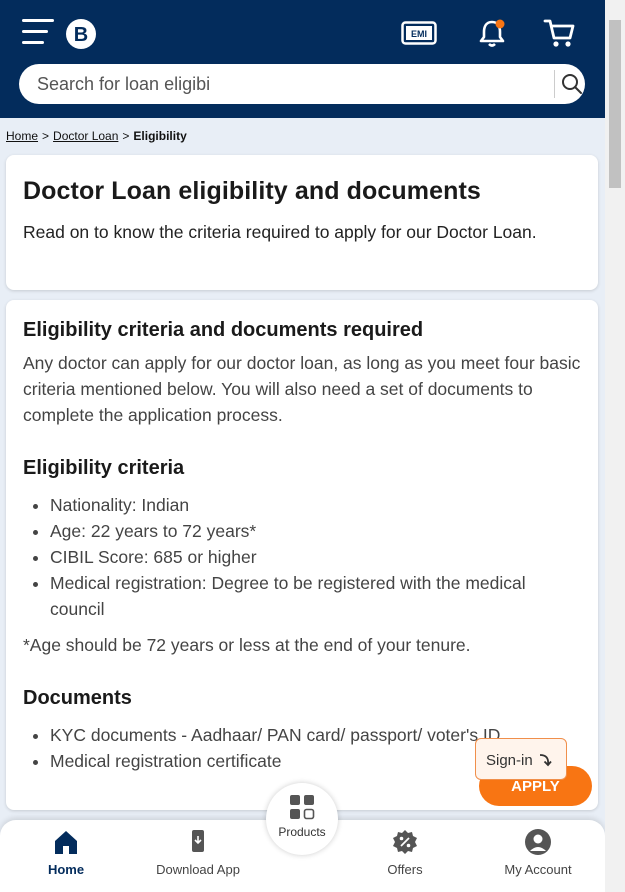 This screenshot has width=625, height=892. What do you see at coordinates (302, 832) in the screenshot?
I see `nav-products-label: Products` at bounding box center [302, 832].